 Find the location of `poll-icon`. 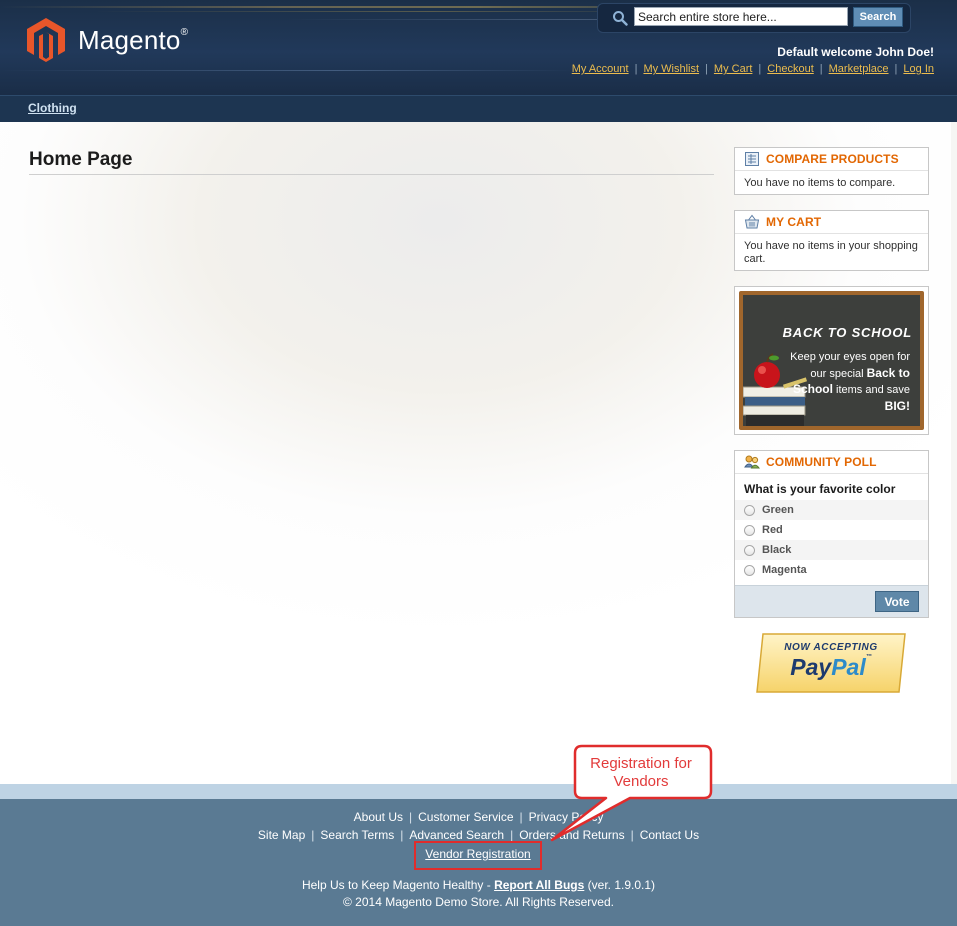

poll-icon is located at coordinates (752, 462).